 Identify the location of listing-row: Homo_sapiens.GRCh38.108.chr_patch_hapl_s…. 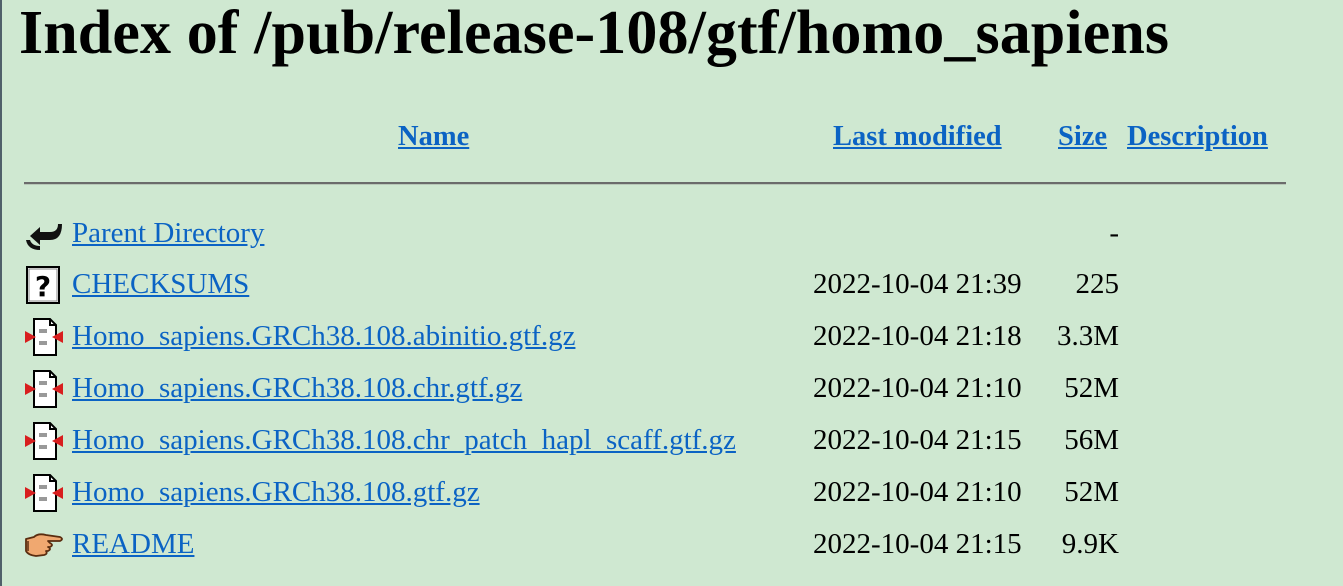
(671, 440).